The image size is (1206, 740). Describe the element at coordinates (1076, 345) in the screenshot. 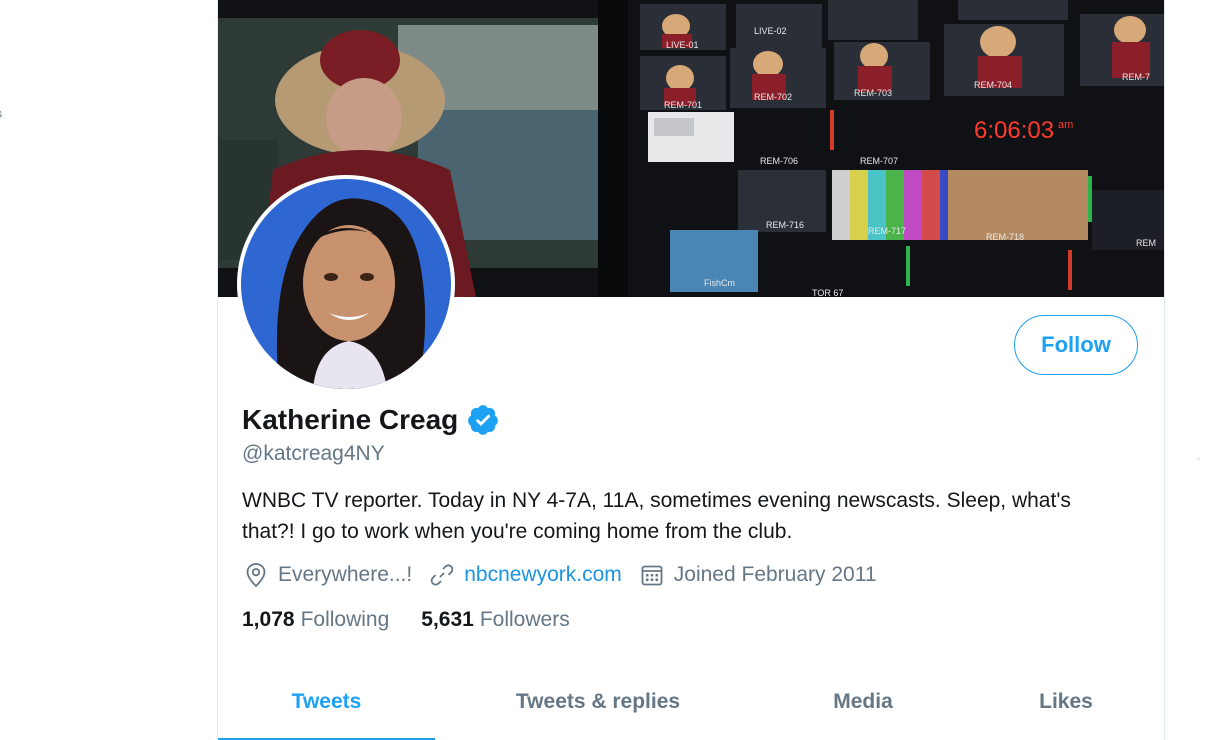

I see `follow-button: Follow` at that location.